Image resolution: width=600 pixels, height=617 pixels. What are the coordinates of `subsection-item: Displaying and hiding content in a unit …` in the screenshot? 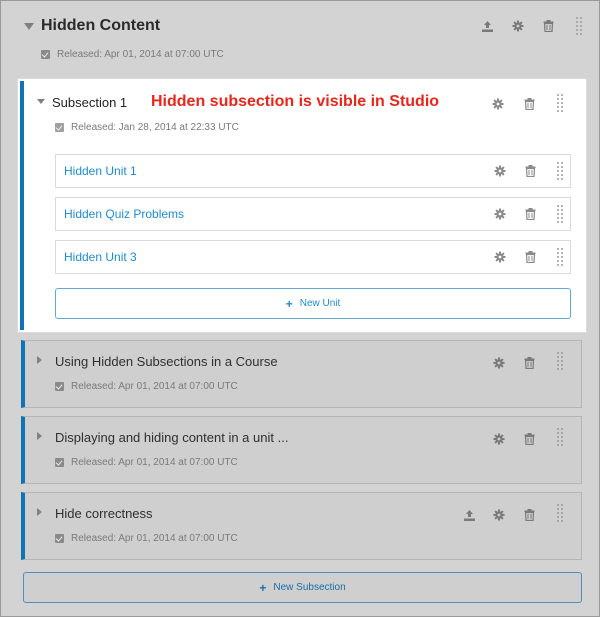 It's located at (301, 450).